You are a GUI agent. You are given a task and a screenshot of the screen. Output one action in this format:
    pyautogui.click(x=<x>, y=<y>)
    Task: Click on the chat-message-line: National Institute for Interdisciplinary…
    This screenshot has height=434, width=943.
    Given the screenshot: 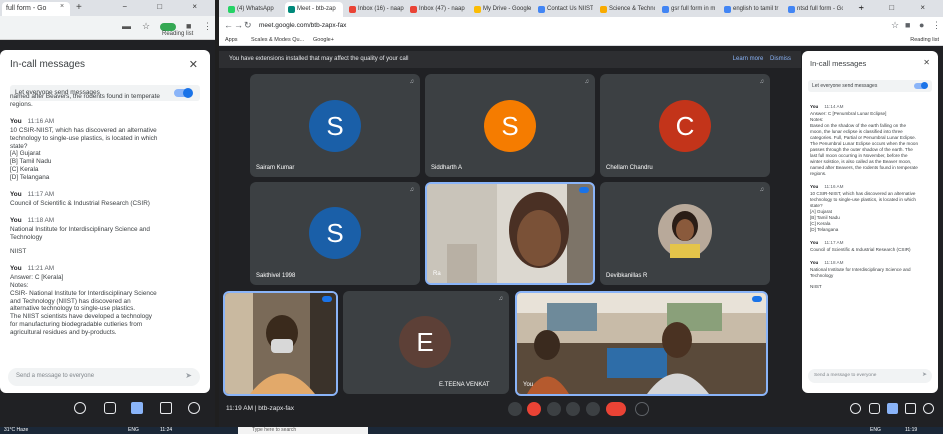 What is the action you would take?
    pyautogui.click(x=80, y=229)
    